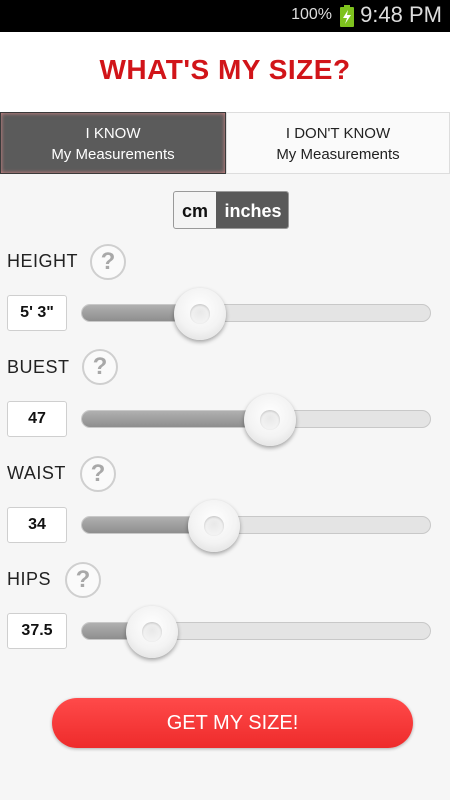  Describe the element at coordinates (113, 133) in the screenshot. I see `tab-label-line1: I KNOW` at that location.